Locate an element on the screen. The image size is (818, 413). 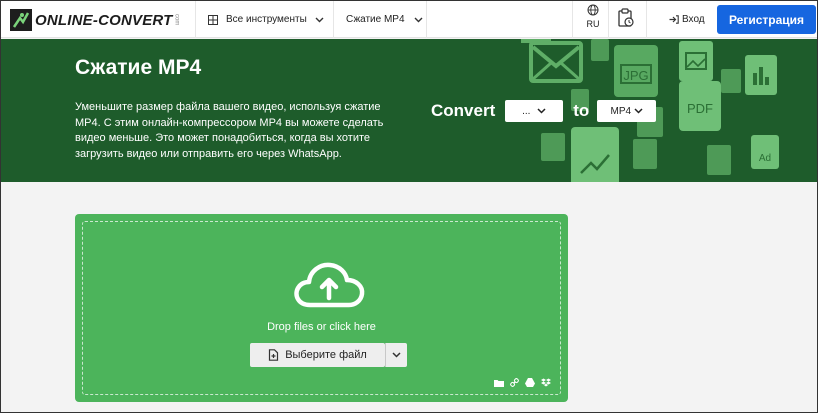
login-link: Вход is located at coordinates (687, 19).